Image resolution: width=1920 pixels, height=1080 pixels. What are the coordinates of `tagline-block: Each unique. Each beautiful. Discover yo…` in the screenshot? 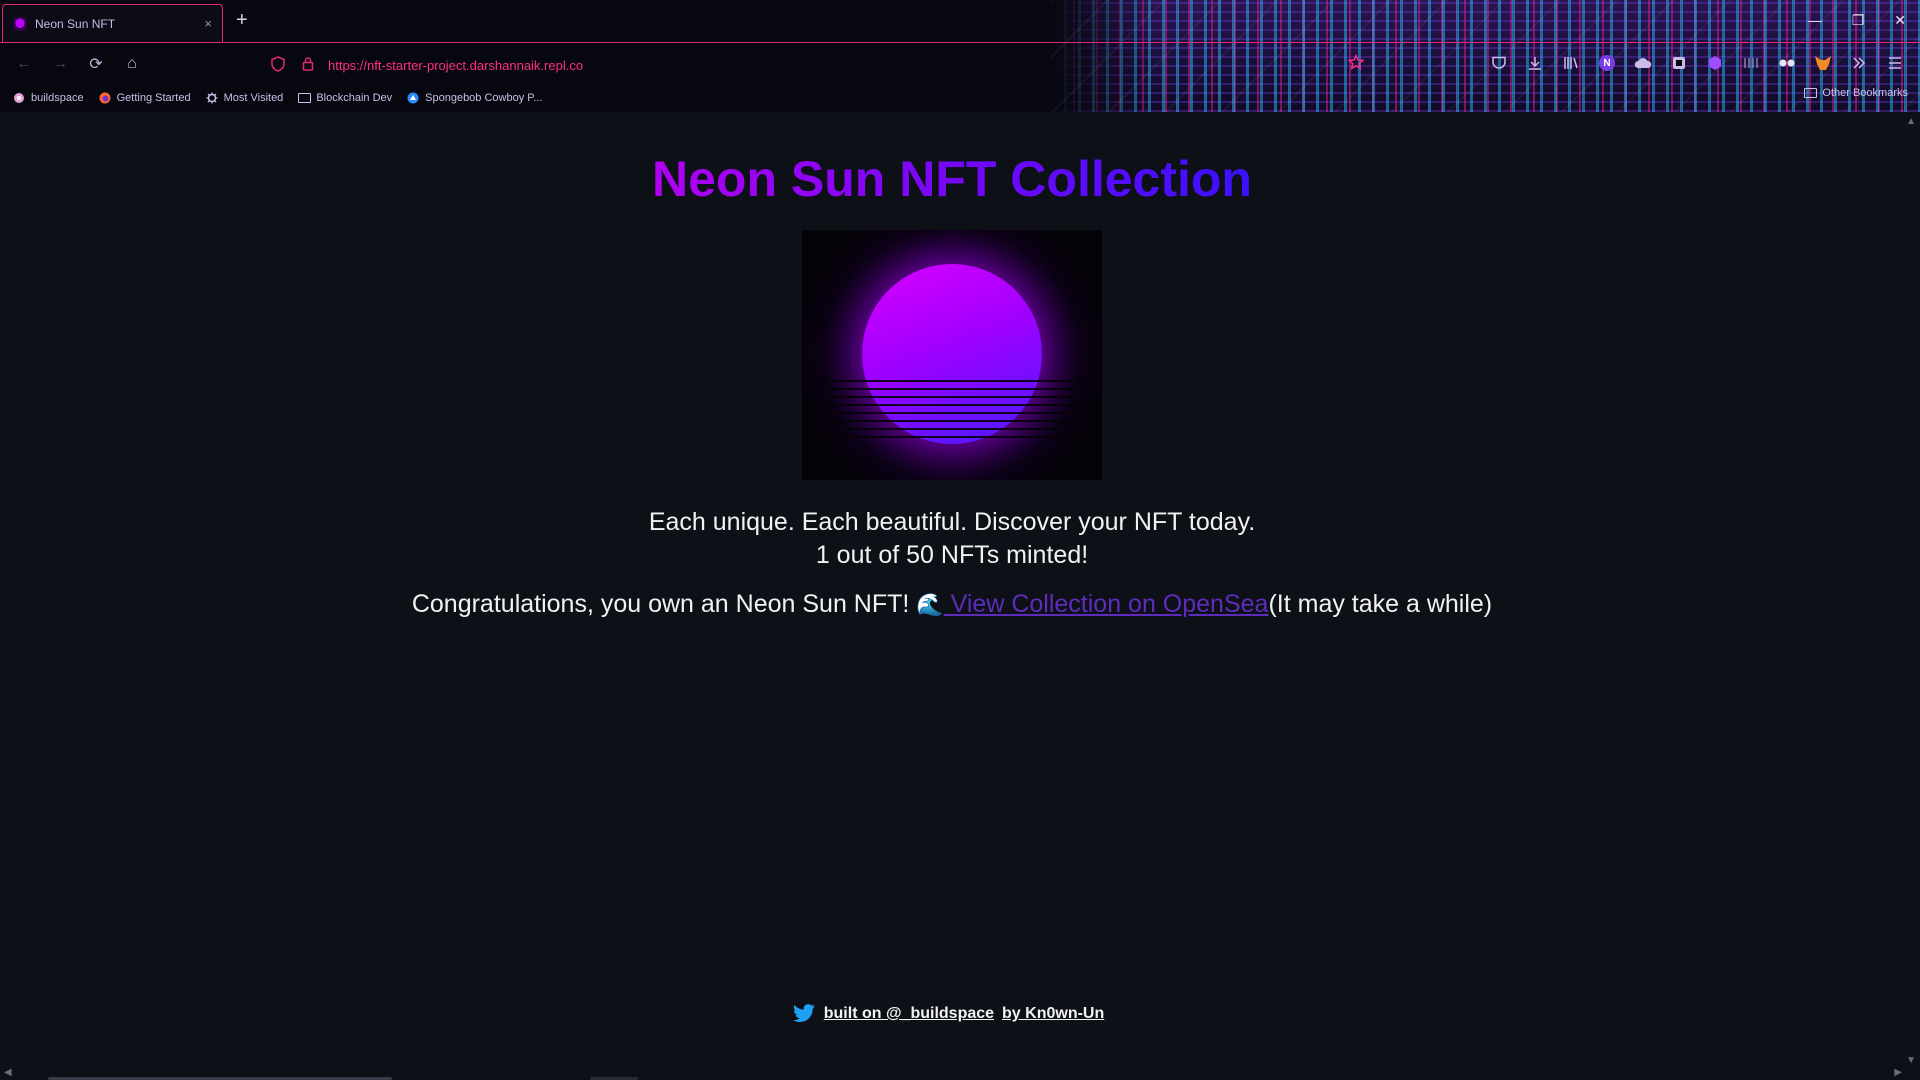 It's located at (952, 539).